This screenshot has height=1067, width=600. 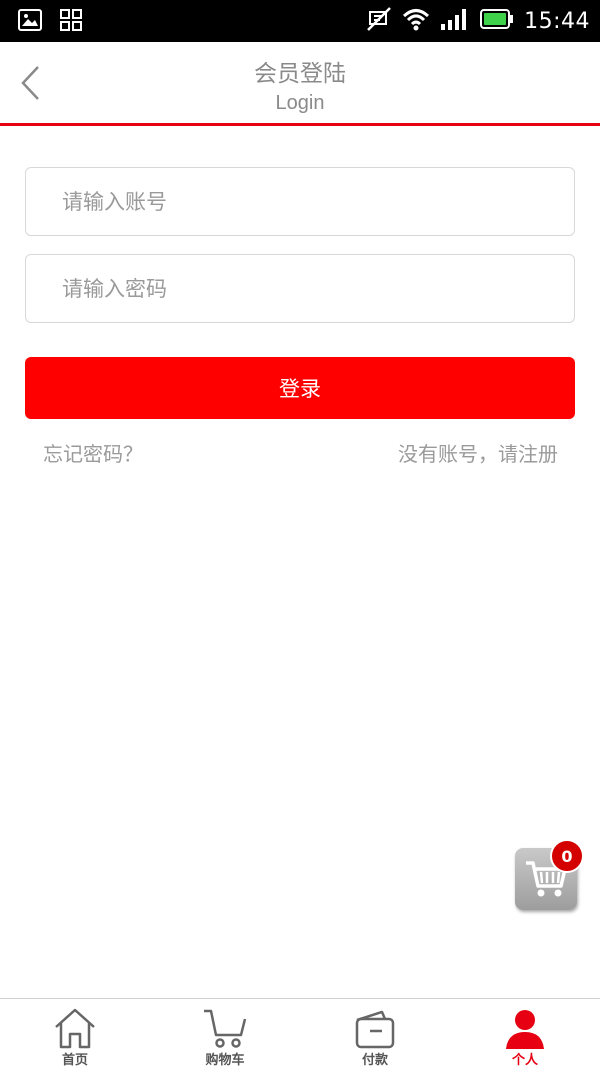 What do you see at coordinates (374, 1060) in the screenshot?
I see `nav-label-payment: 付款` at bounding box center [374, 1060].